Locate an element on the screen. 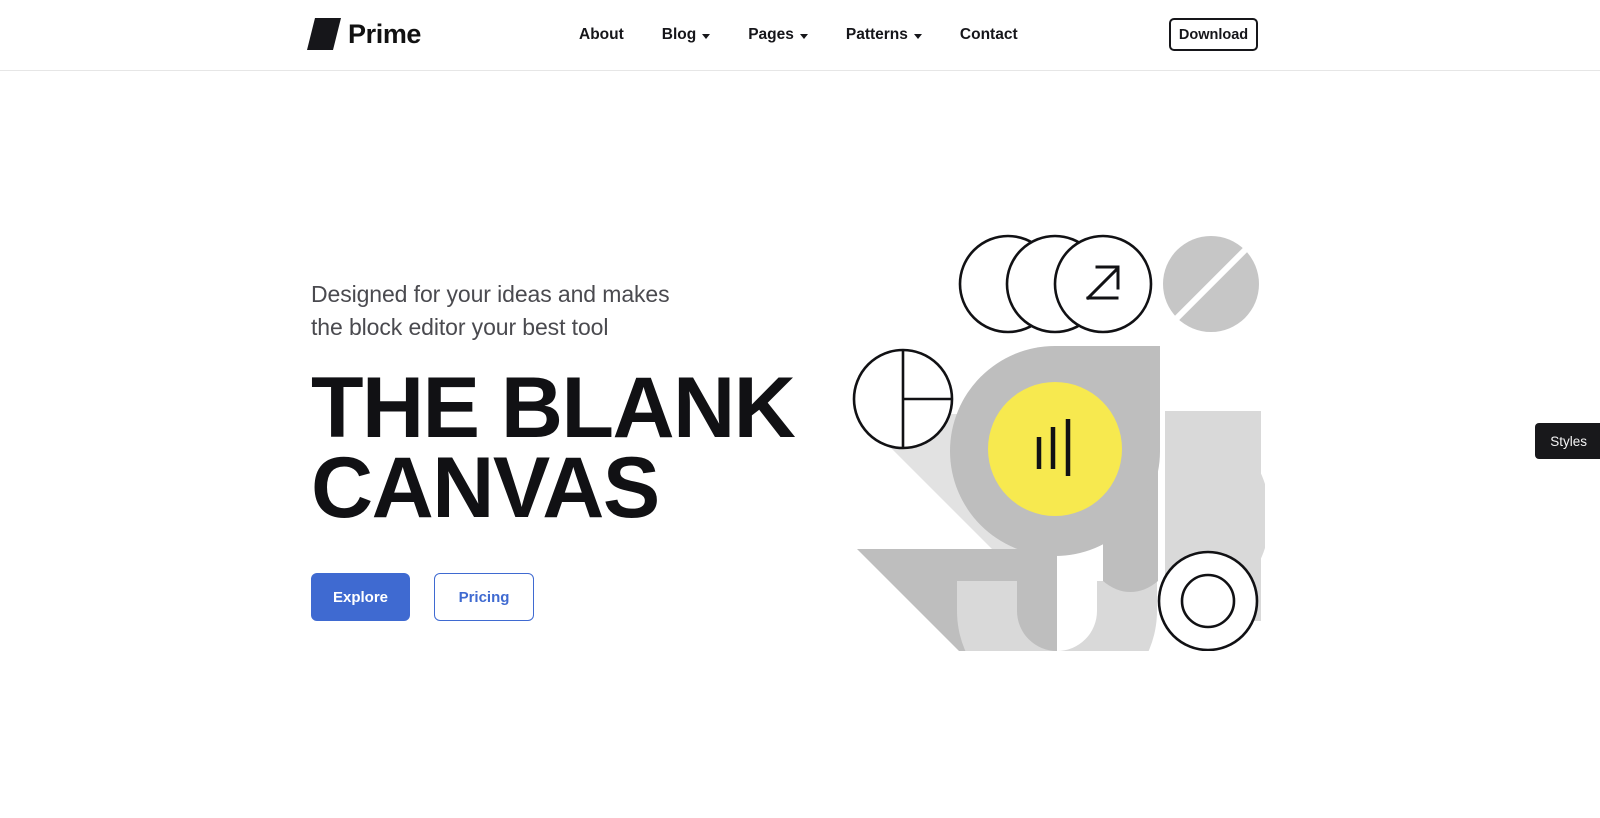  nav-item-pages: Pages is located at coordinates (778, 35).